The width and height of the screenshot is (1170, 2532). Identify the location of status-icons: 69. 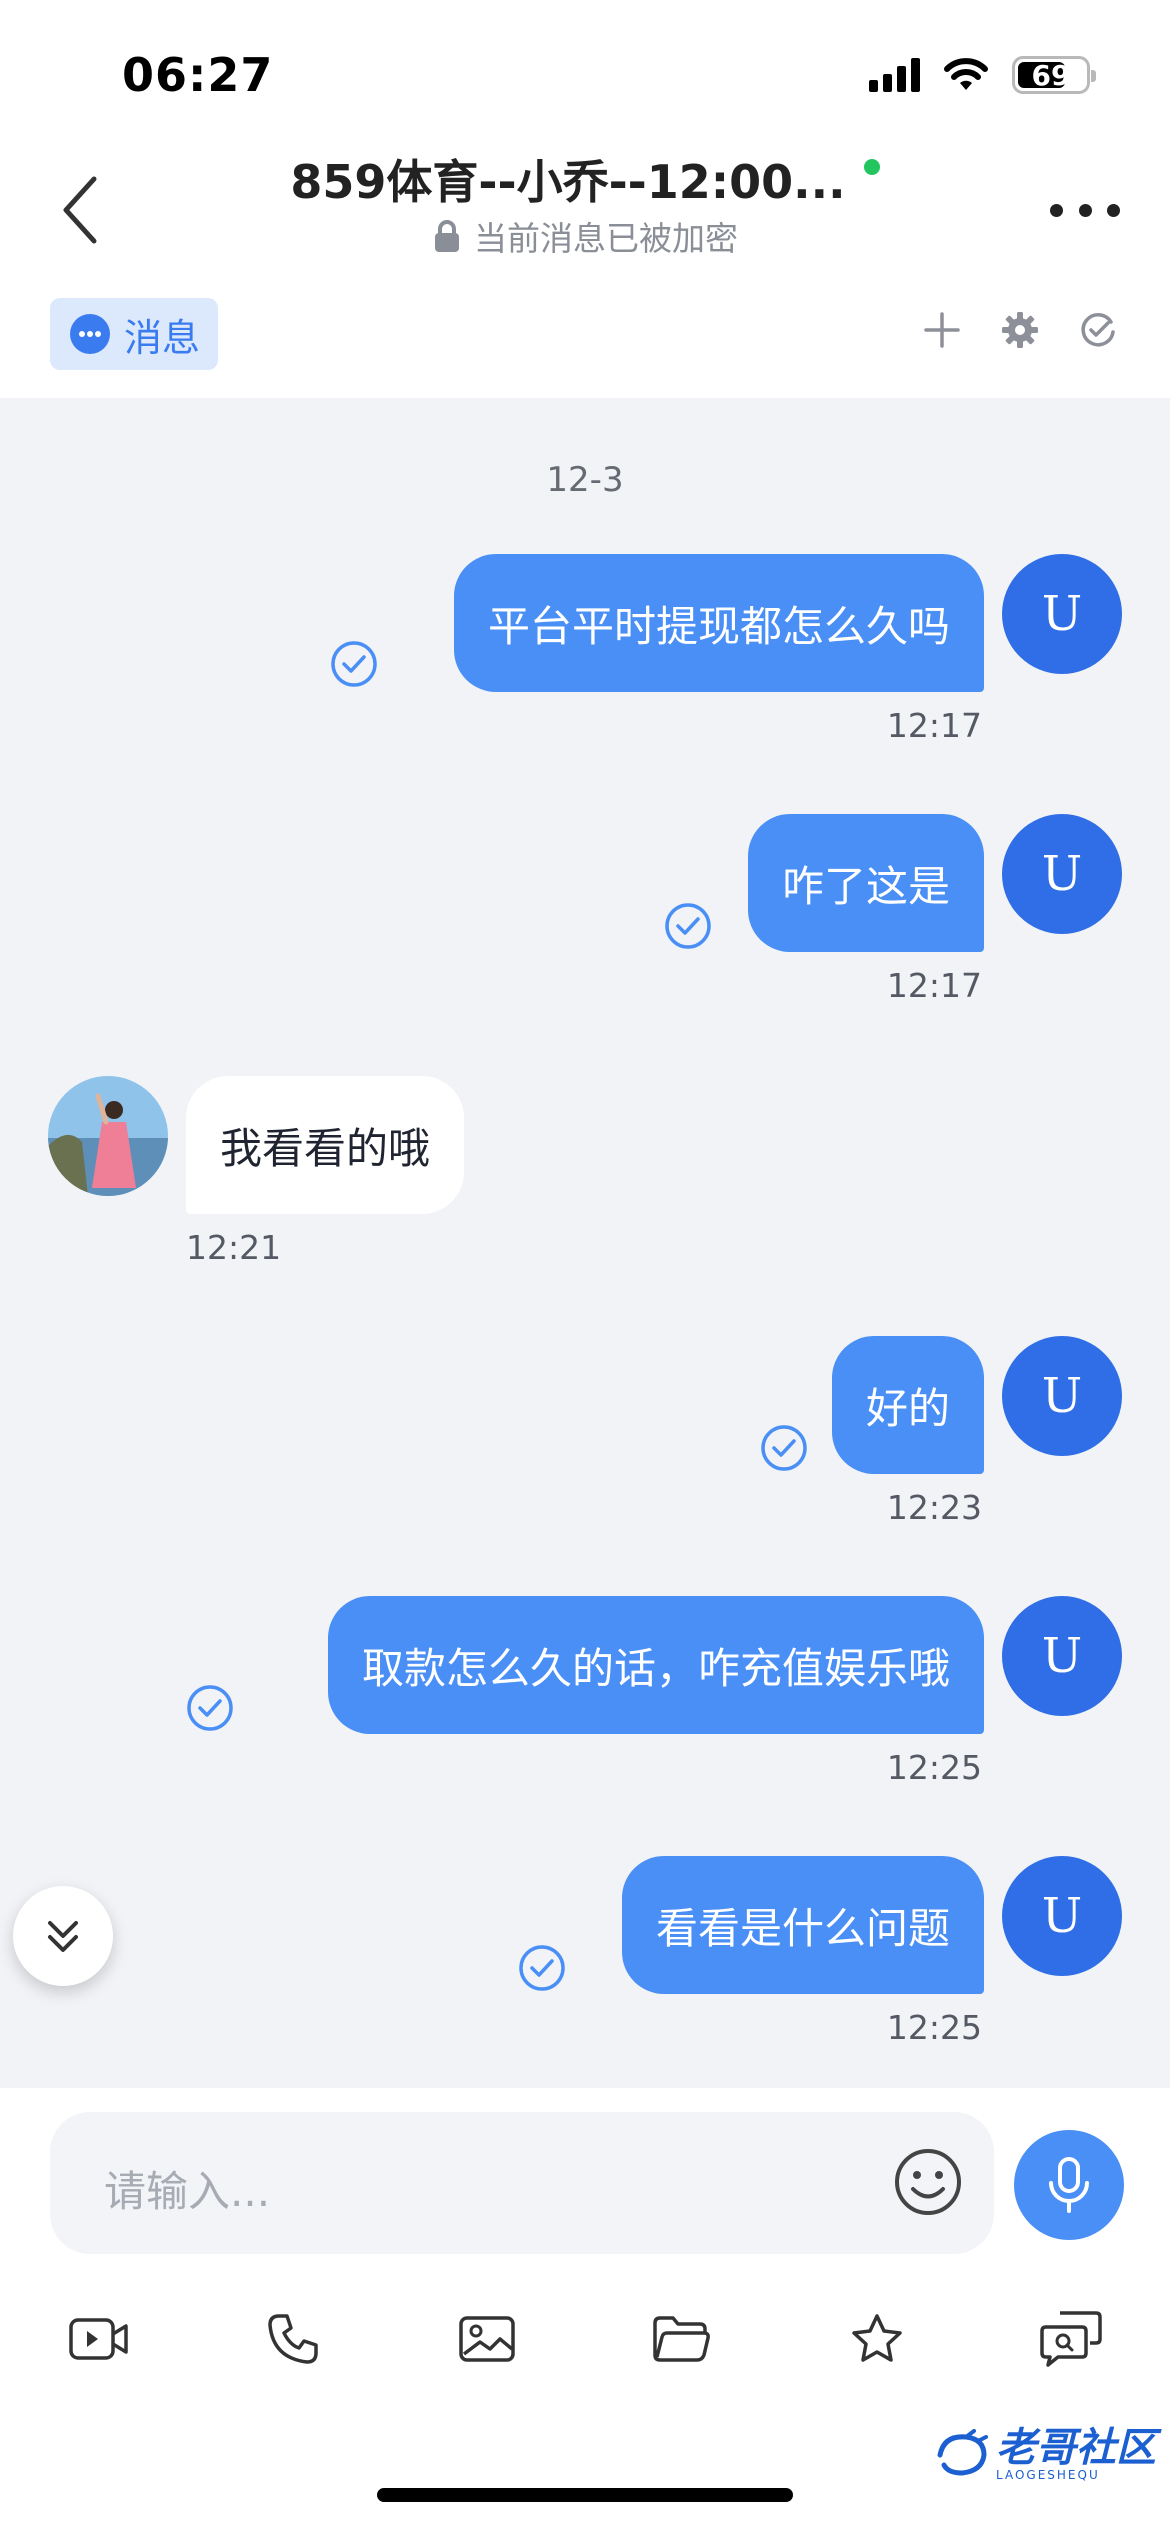
(982, 75).